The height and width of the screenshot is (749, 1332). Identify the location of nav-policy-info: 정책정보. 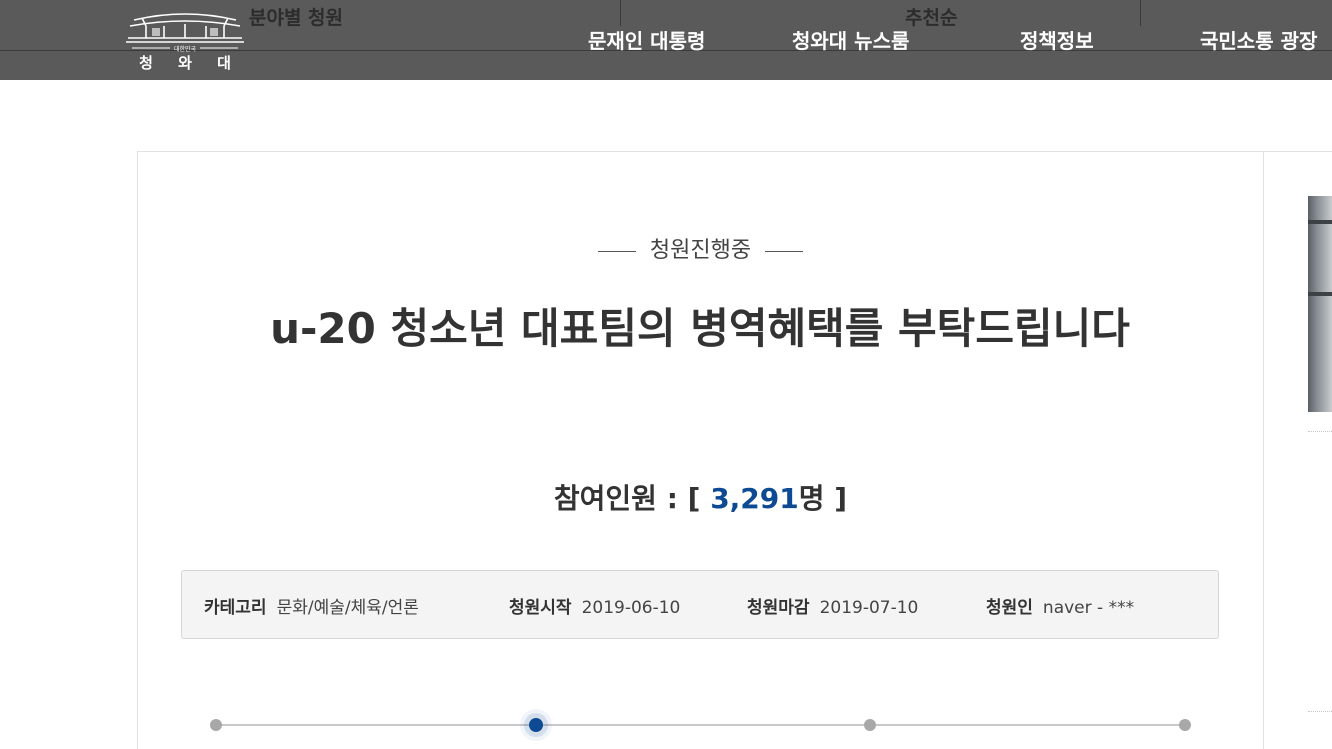
(1057, 39).